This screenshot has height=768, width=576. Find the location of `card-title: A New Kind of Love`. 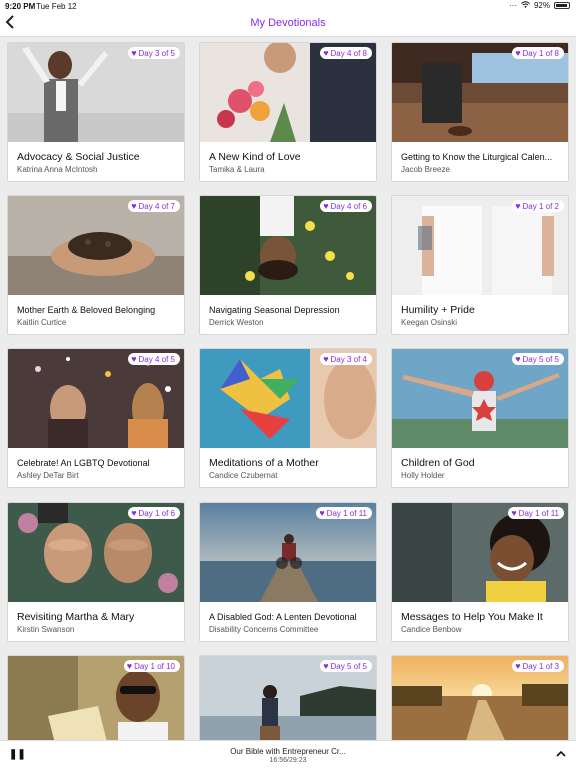

card-title: A New Kind of Love is located at coordinates (255, 157).